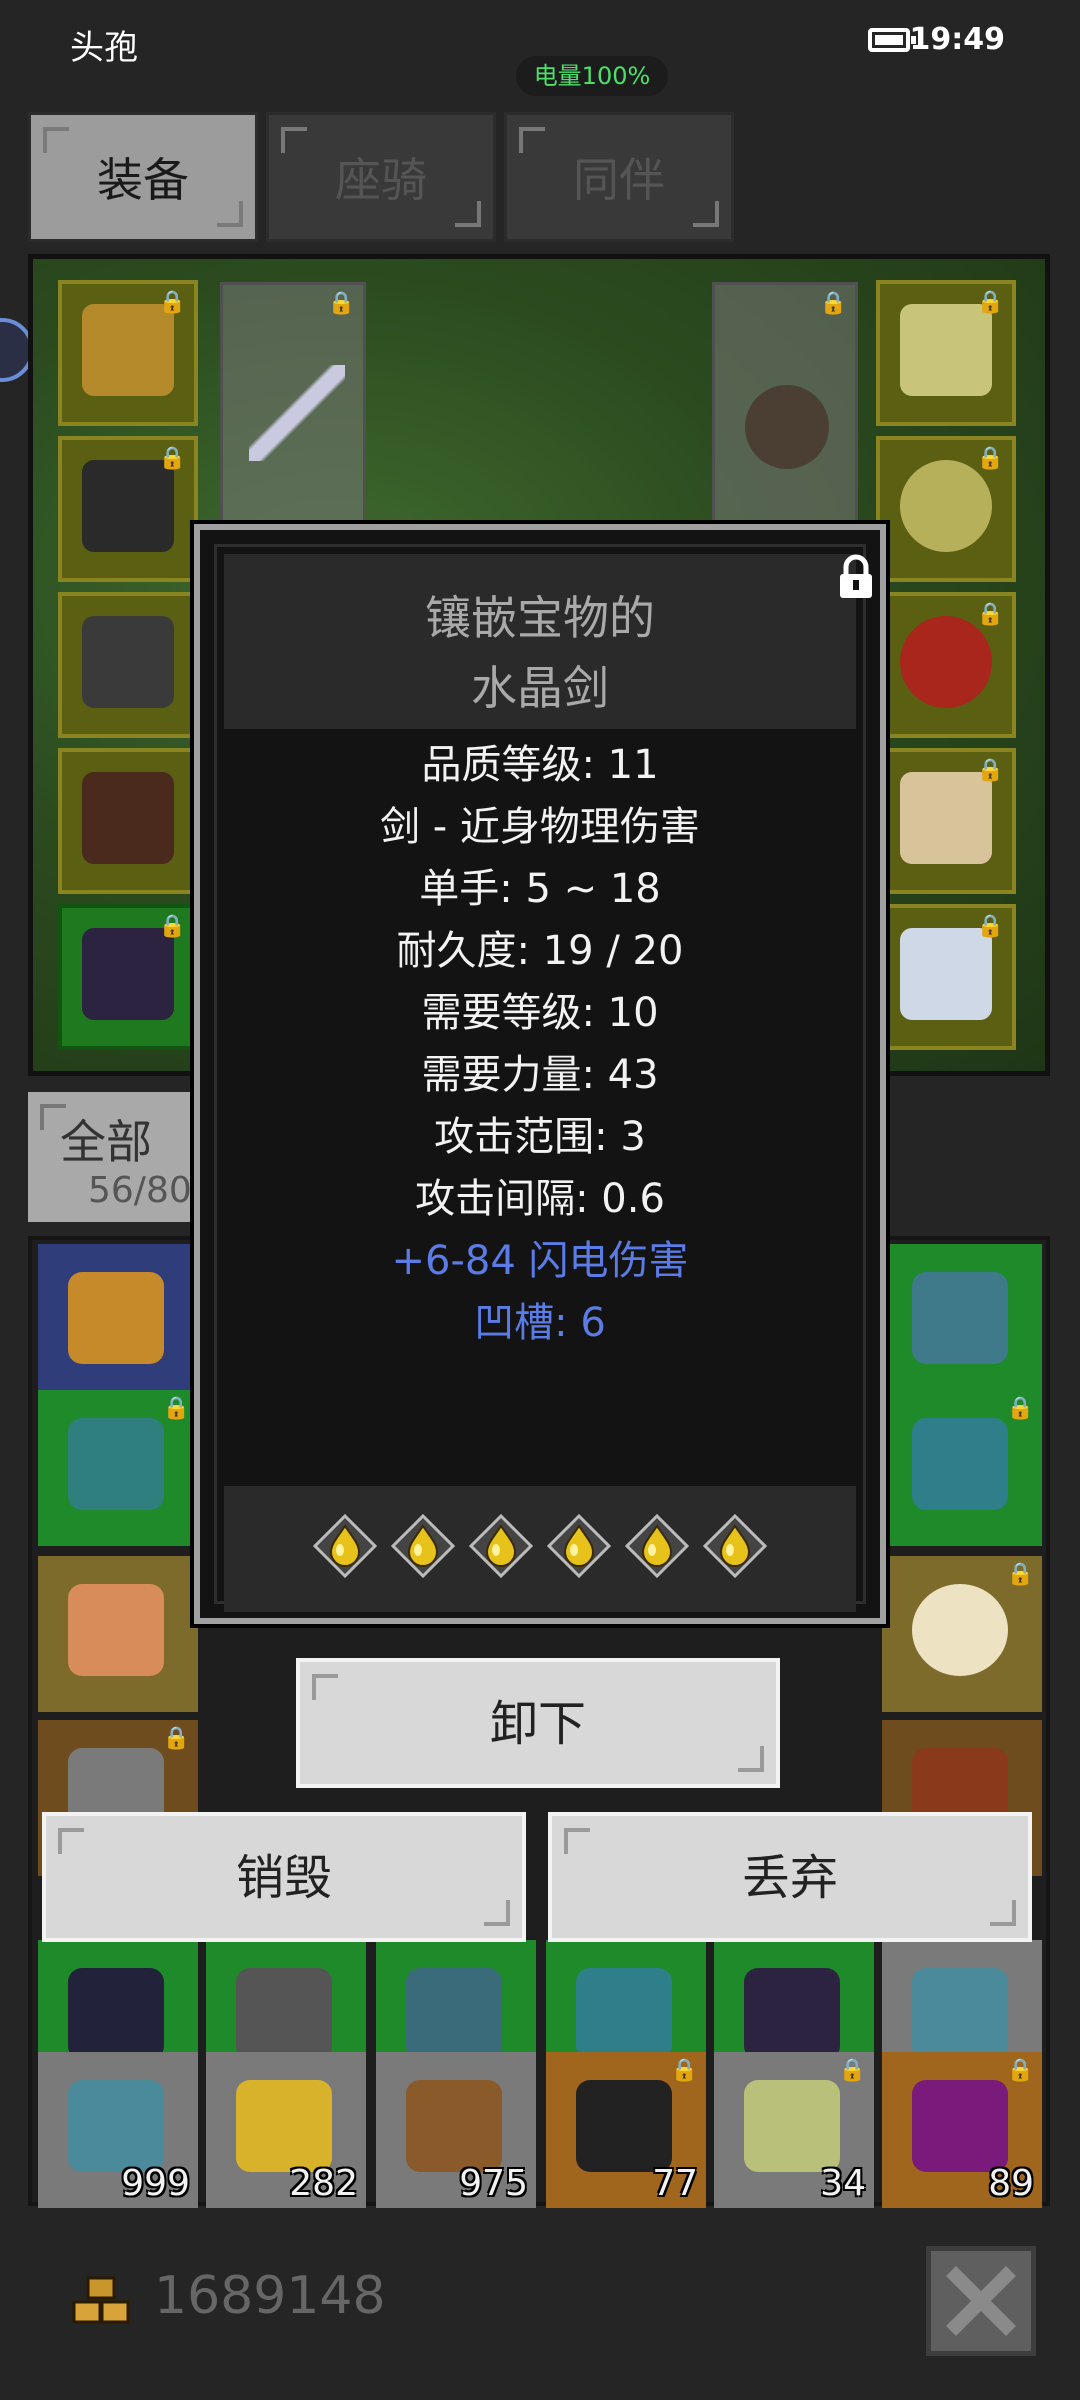 The height and width of the screenshot is (2400, 1080). I want to click on close-icon, so click(981, 2301).